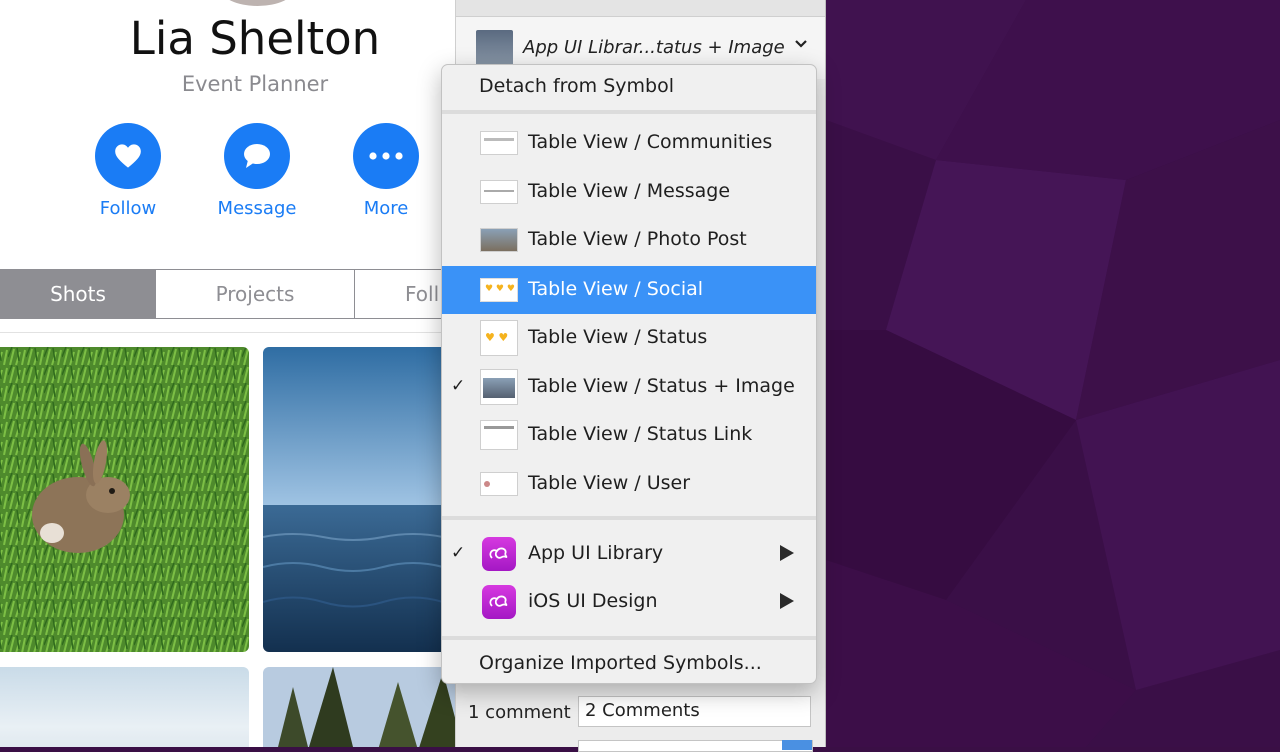 The image size is (1280, 752). I want to click on symbol-thumbnail, so click(494, 48).